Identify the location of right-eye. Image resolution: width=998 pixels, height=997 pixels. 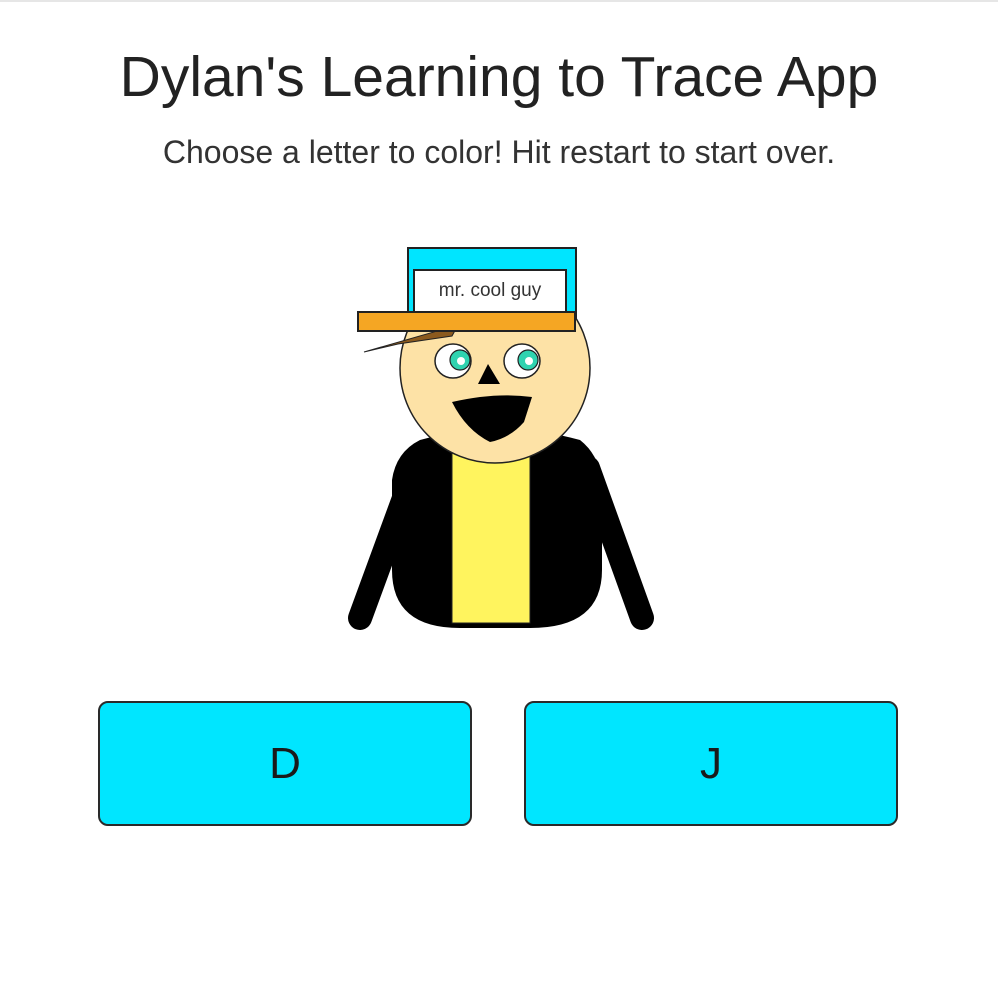
(522, 361).